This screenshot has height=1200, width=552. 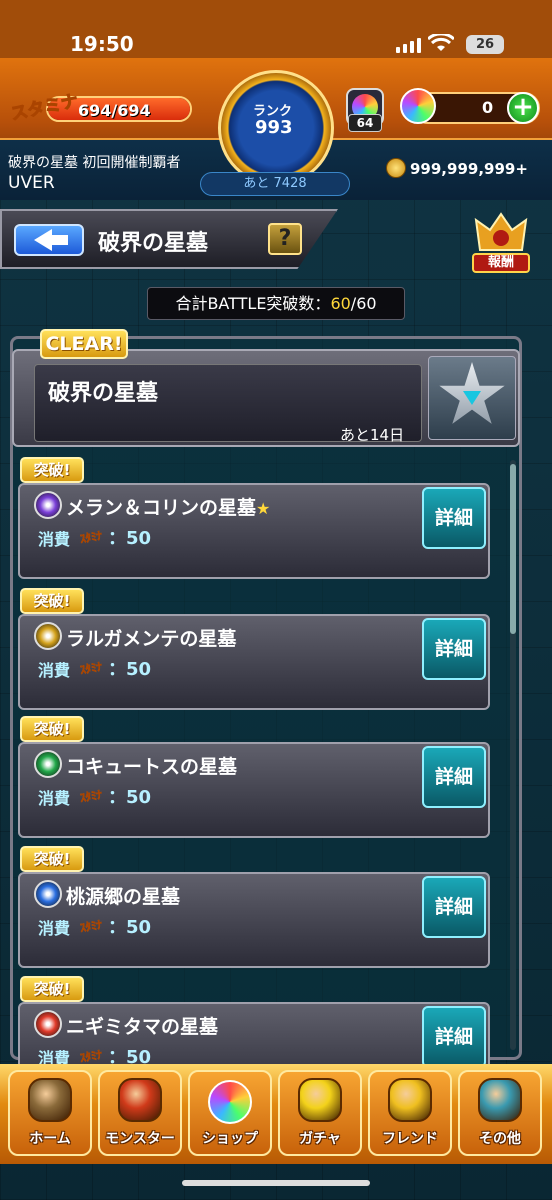 What do you see at coordinates (410, 1100) in the screenshot?
I see `friend-icon` at bounding box center [410, 1100].